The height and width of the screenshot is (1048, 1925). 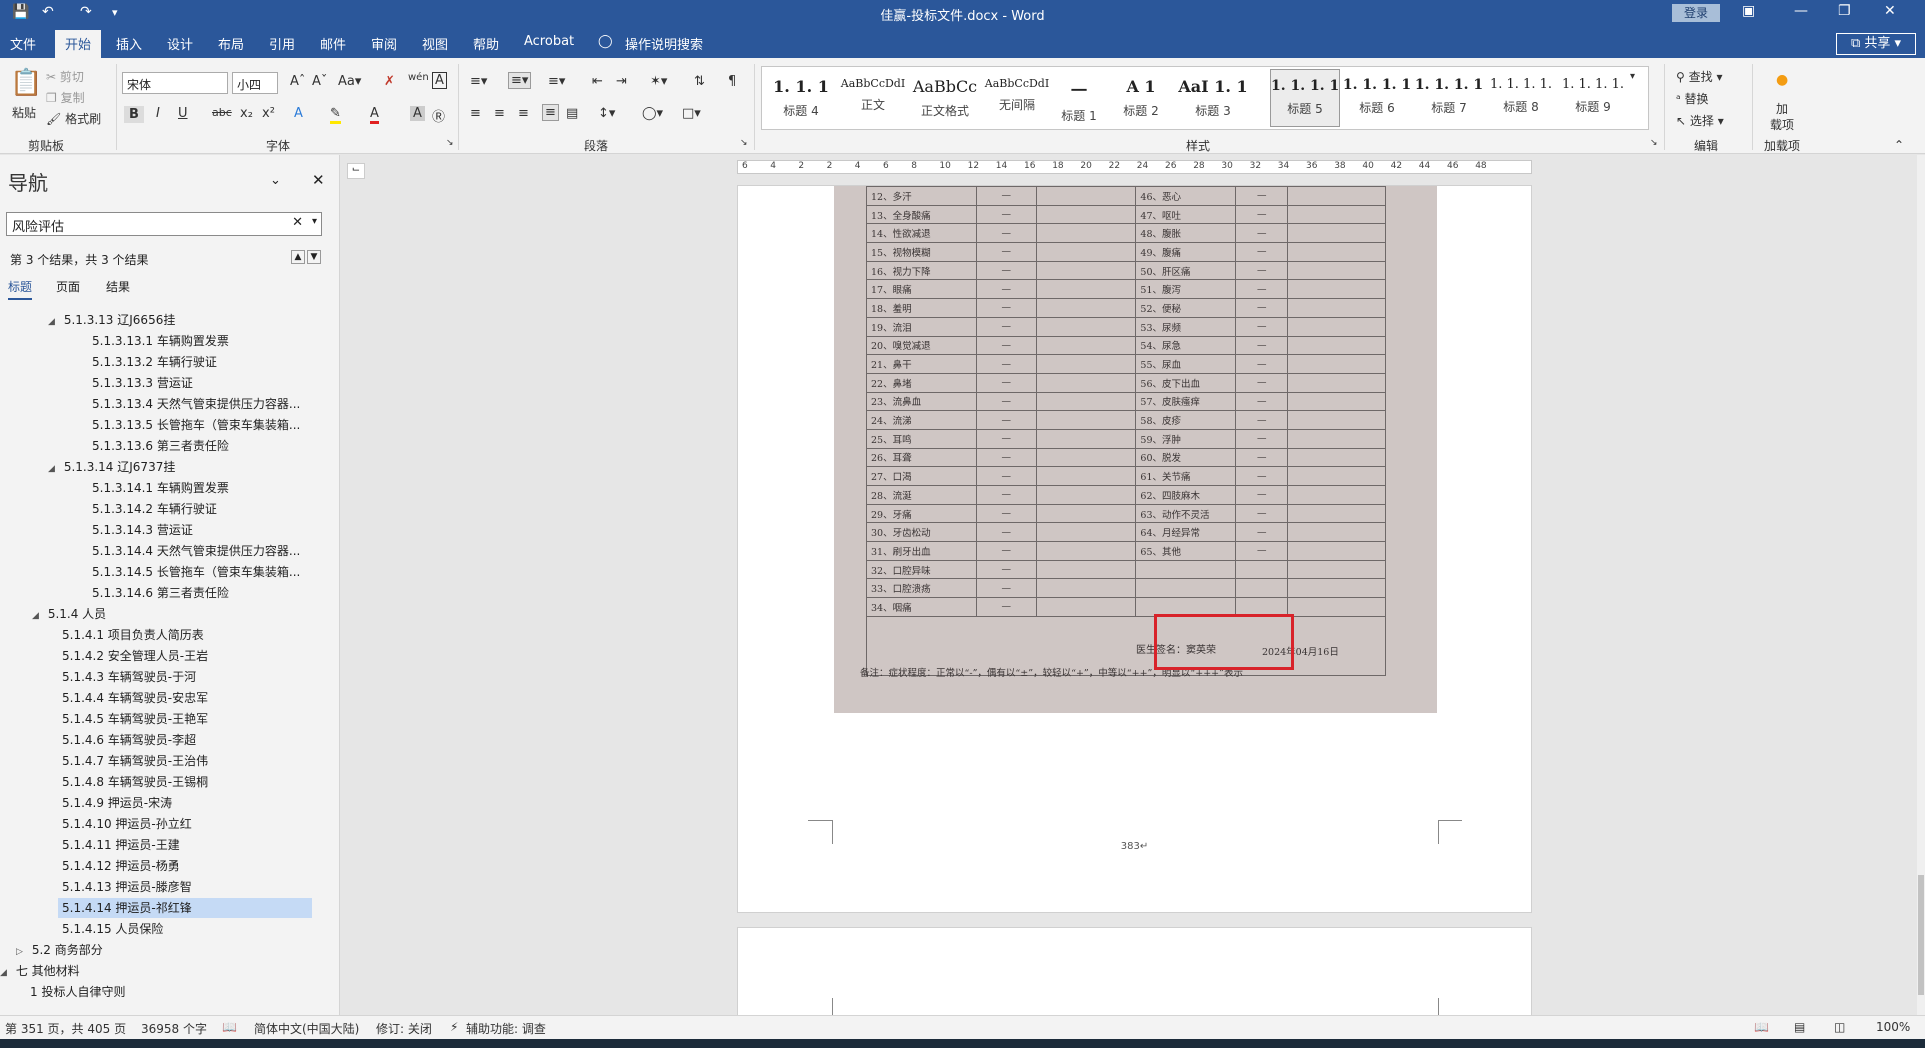 I want to click on font-dialog-icon: ↘, so click(x=450, y=143).